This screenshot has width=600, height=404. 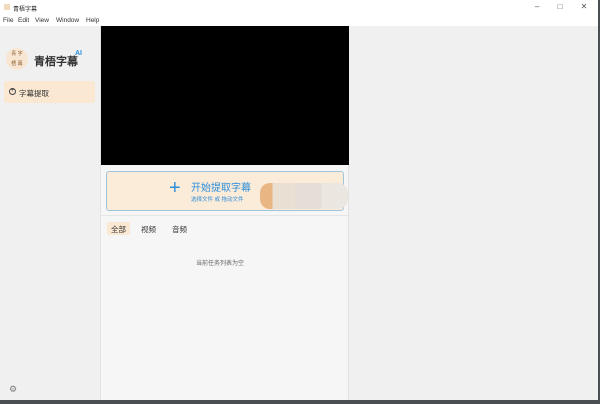 What do you see at coordinates (13, 389) in the screenshot?
I see `gear-icon: ⚙` at bounding box center [13, 389].